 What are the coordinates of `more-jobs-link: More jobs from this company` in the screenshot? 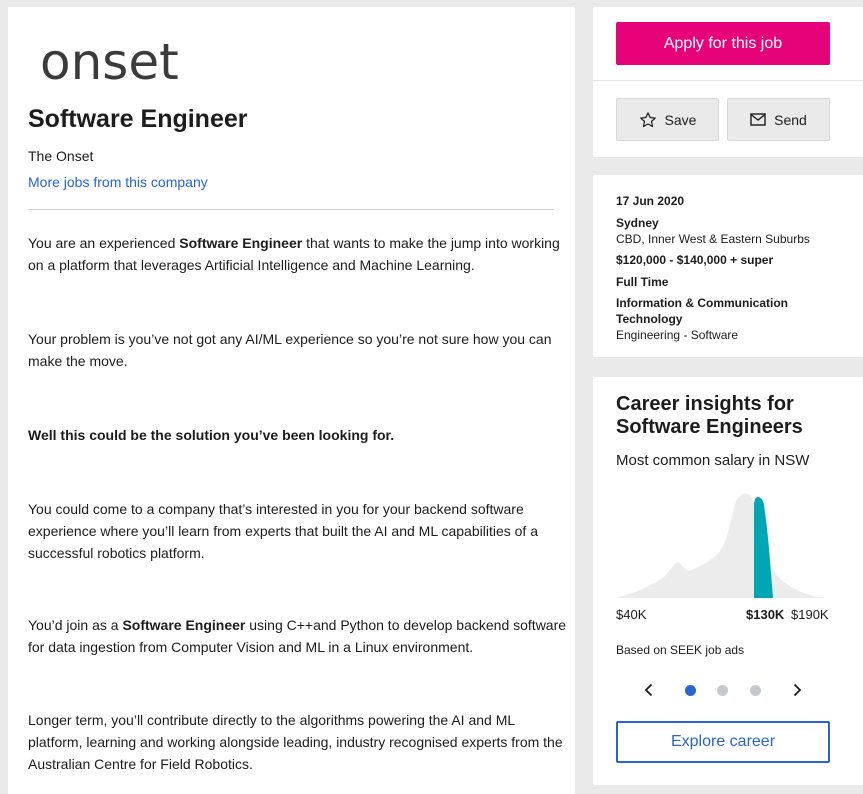 It's located at (118, 182).